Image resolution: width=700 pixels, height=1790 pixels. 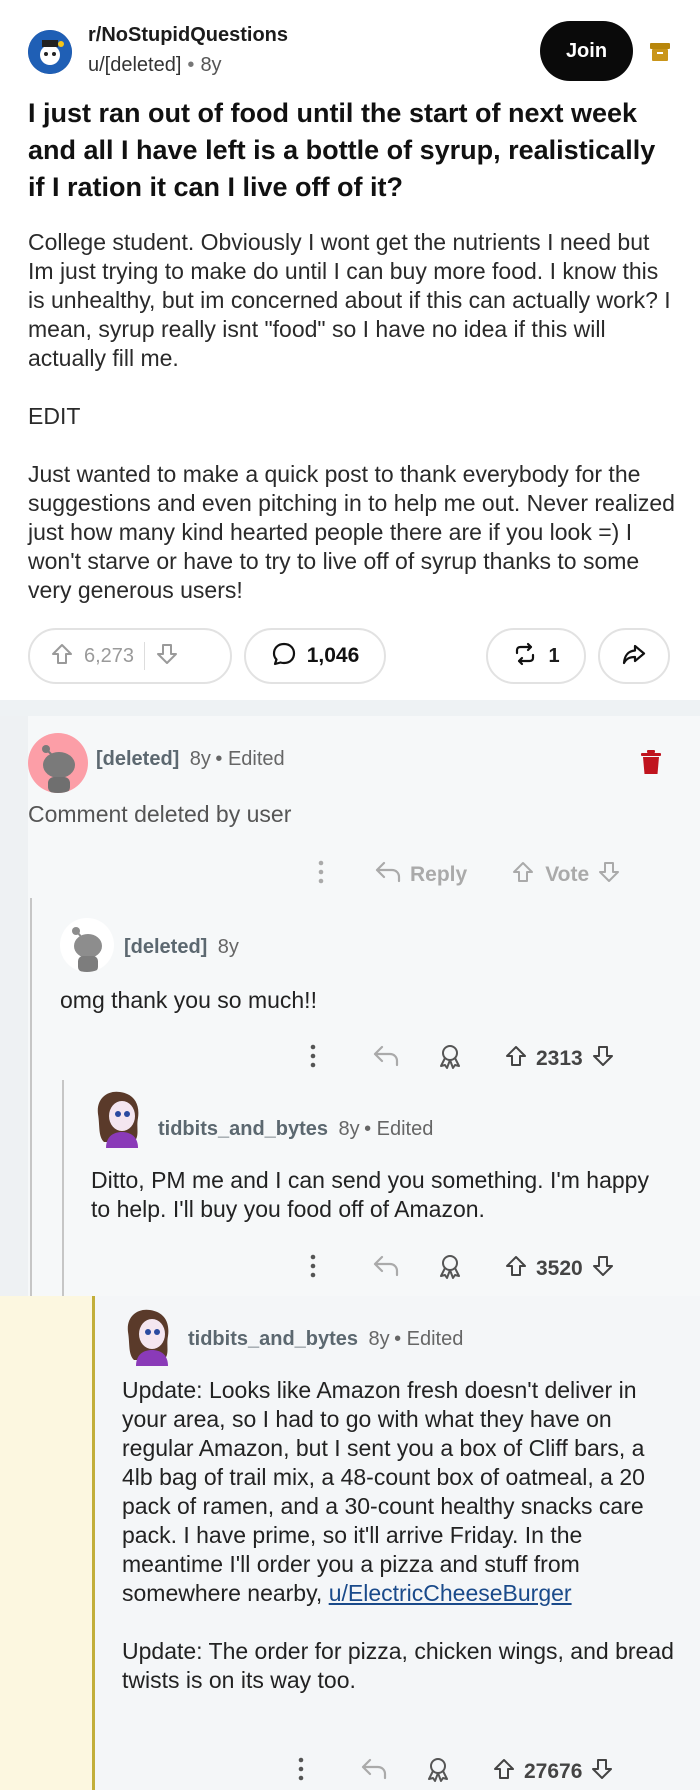 I want to click on section-divider, so click(x=350, y=708).